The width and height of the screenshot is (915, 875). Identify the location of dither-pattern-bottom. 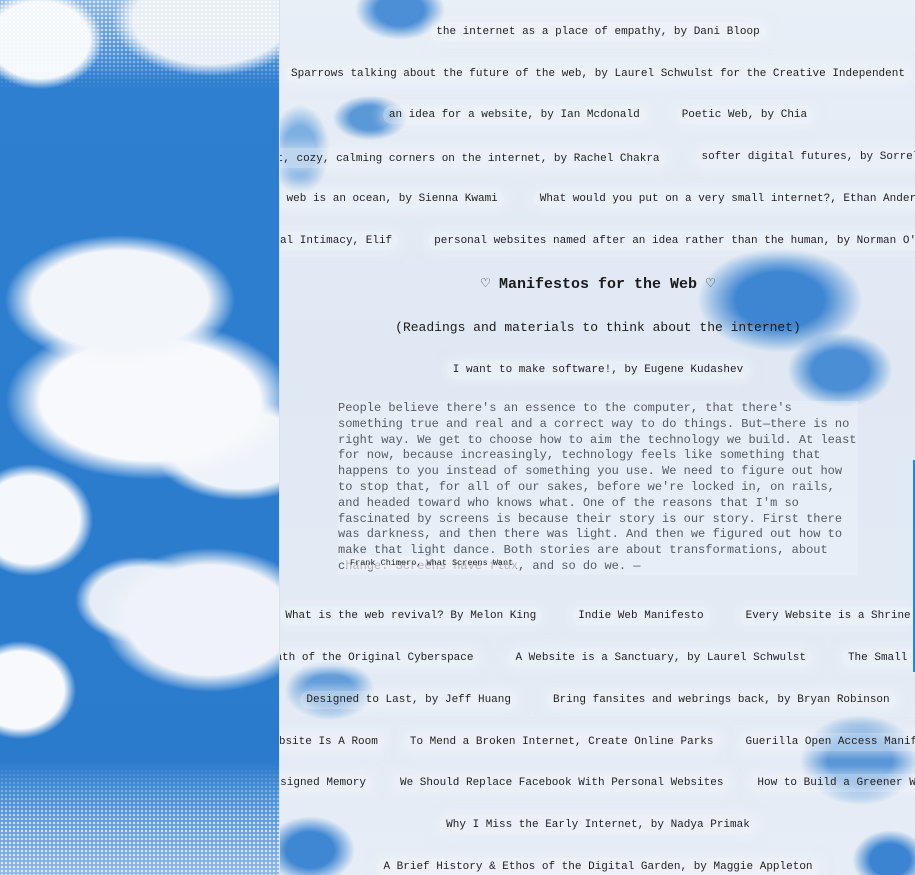
(139, 820).